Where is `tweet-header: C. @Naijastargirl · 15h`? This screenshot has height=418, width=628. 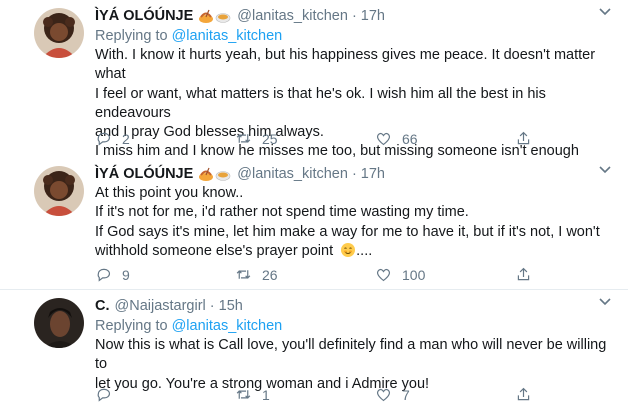
tweet-header: C. @Naijastargirl · 15h is located at coordinates (354, 306).